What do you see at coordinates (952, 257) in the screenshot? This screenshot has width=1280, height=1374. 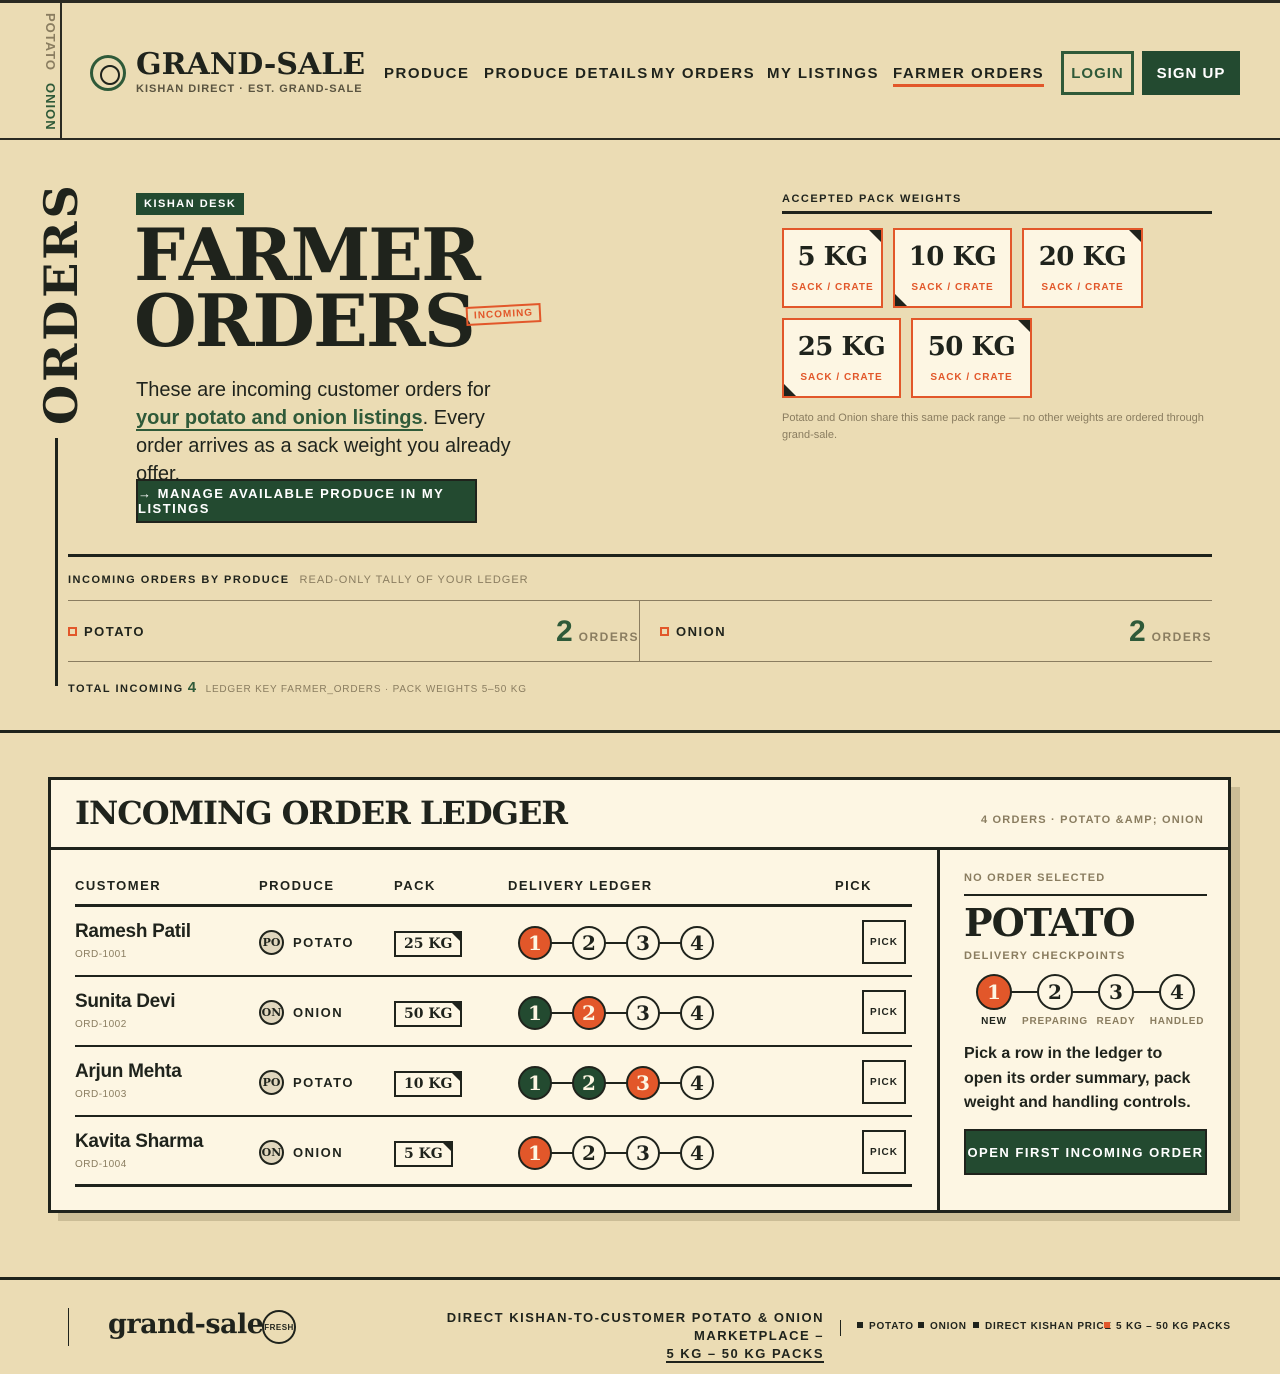 I see `pack-weight-value: 10 KG` at bounding box center [952, 257].